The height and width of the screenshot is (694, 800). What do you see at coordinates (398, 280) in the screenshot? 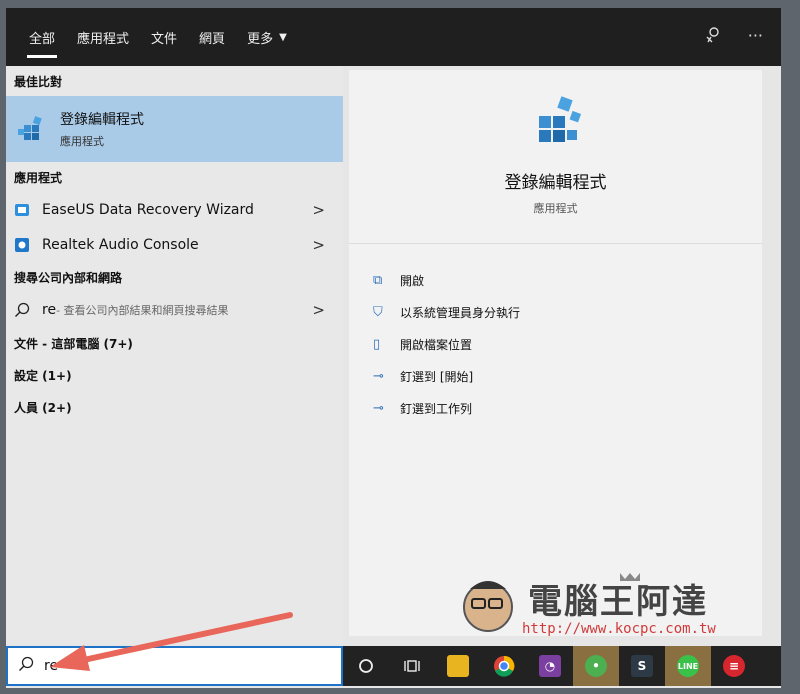
I see `action-open: ⧉ 開啟` at bounding box center [398, 280].